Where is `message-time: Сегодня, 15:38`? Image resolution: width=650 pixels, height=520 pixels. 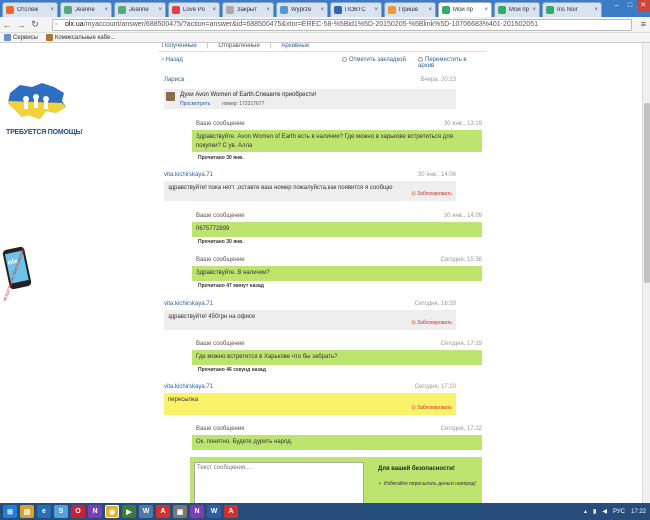 message-time: Сегодня, 15:38 is located at coordinates (461, 260).